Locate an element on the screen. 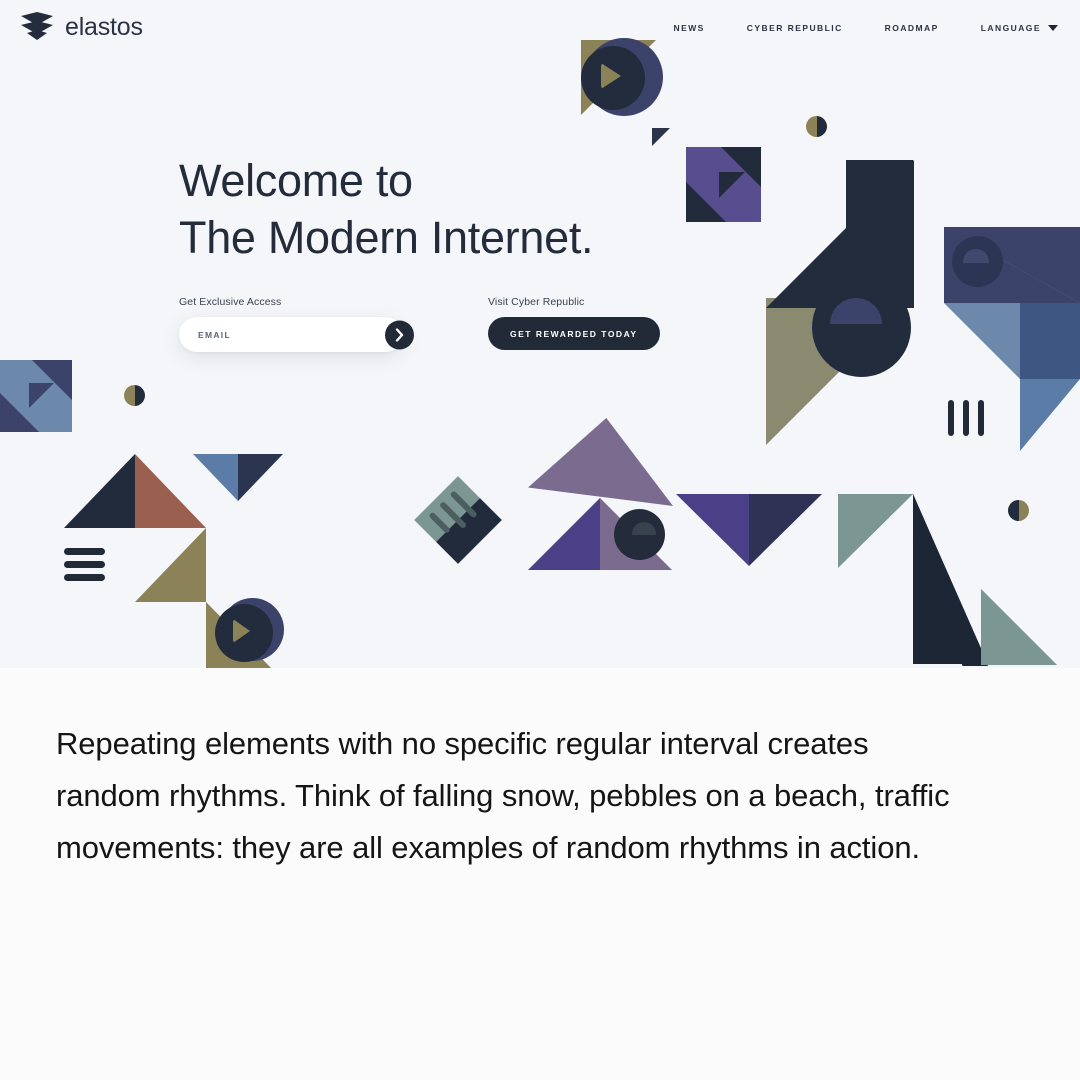 Image resolution: width=1080 pixels, height=1080 pixels. nav-item-language: LANGUAGE is located at coordinates (1019, 28).